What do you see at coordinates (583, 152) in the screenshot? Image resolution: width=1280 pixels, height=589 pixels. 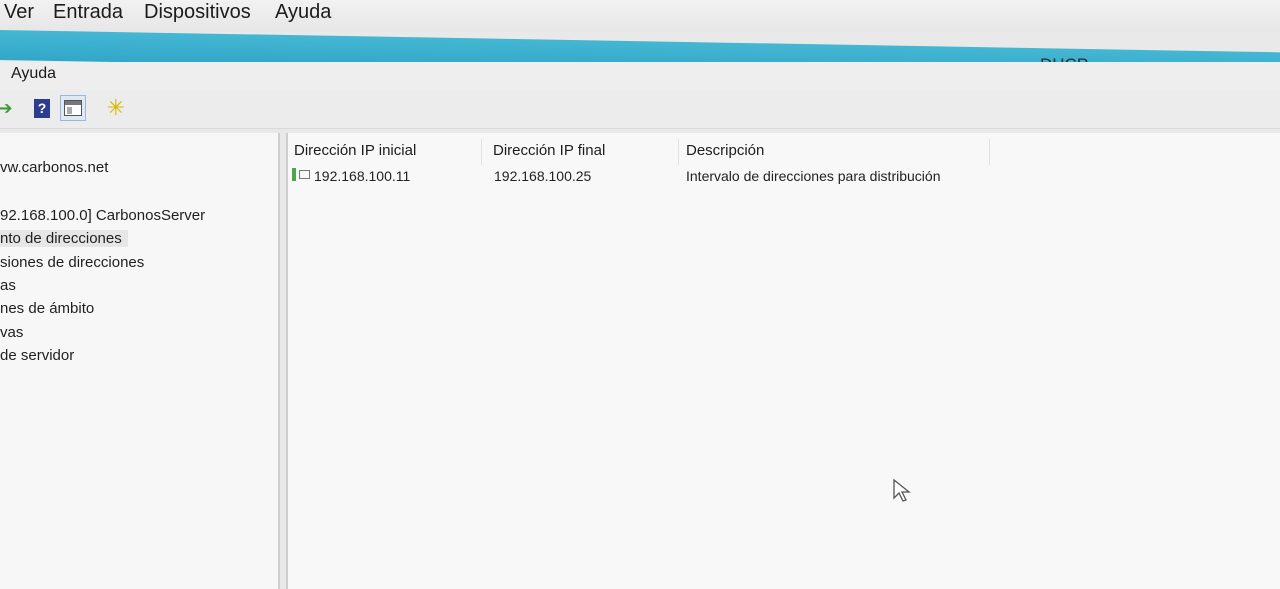 I see `column-header-end-ip: Dirección IP final` at bounding box center [583, 152].